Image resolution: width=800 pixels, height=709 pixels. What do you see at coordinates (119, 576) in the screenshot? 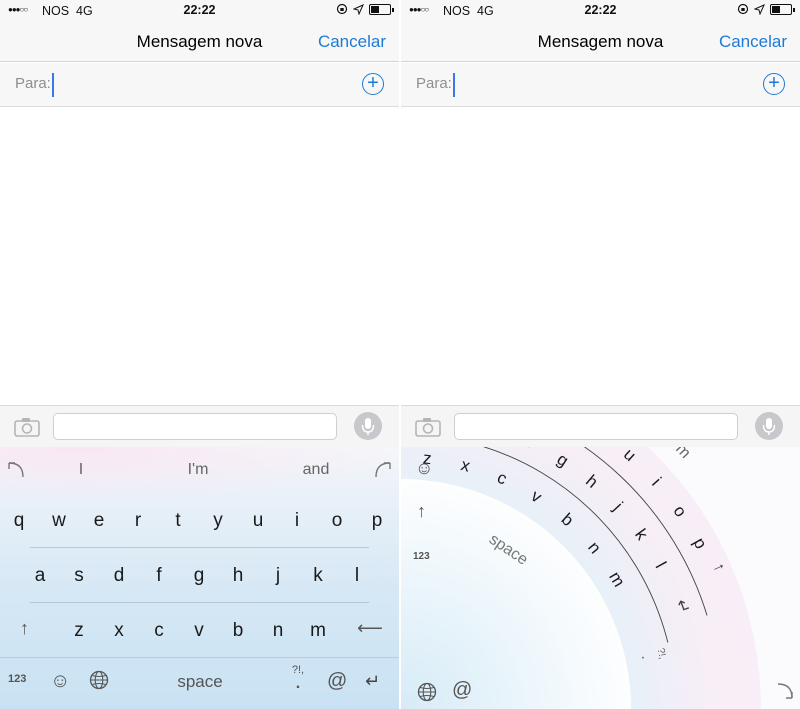
I see `key-d: d` at bounding box center [119, 576].